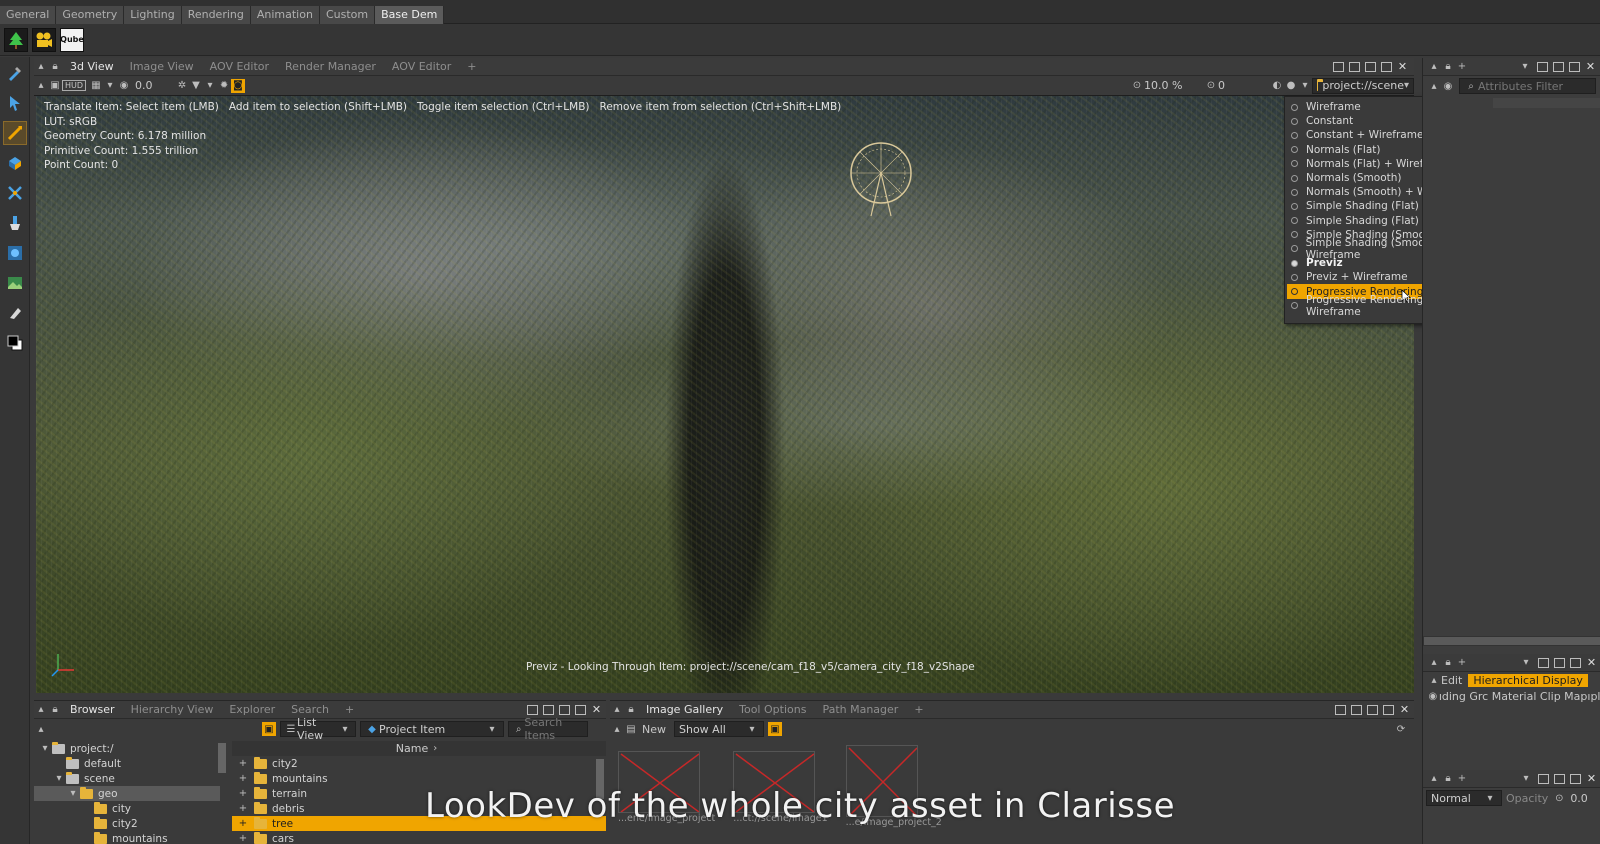 The image size is (1600, 844). Describe the element at coordinates (72, 39) in the screenshot. I see `qube-shelf-button: Qube` at that location.